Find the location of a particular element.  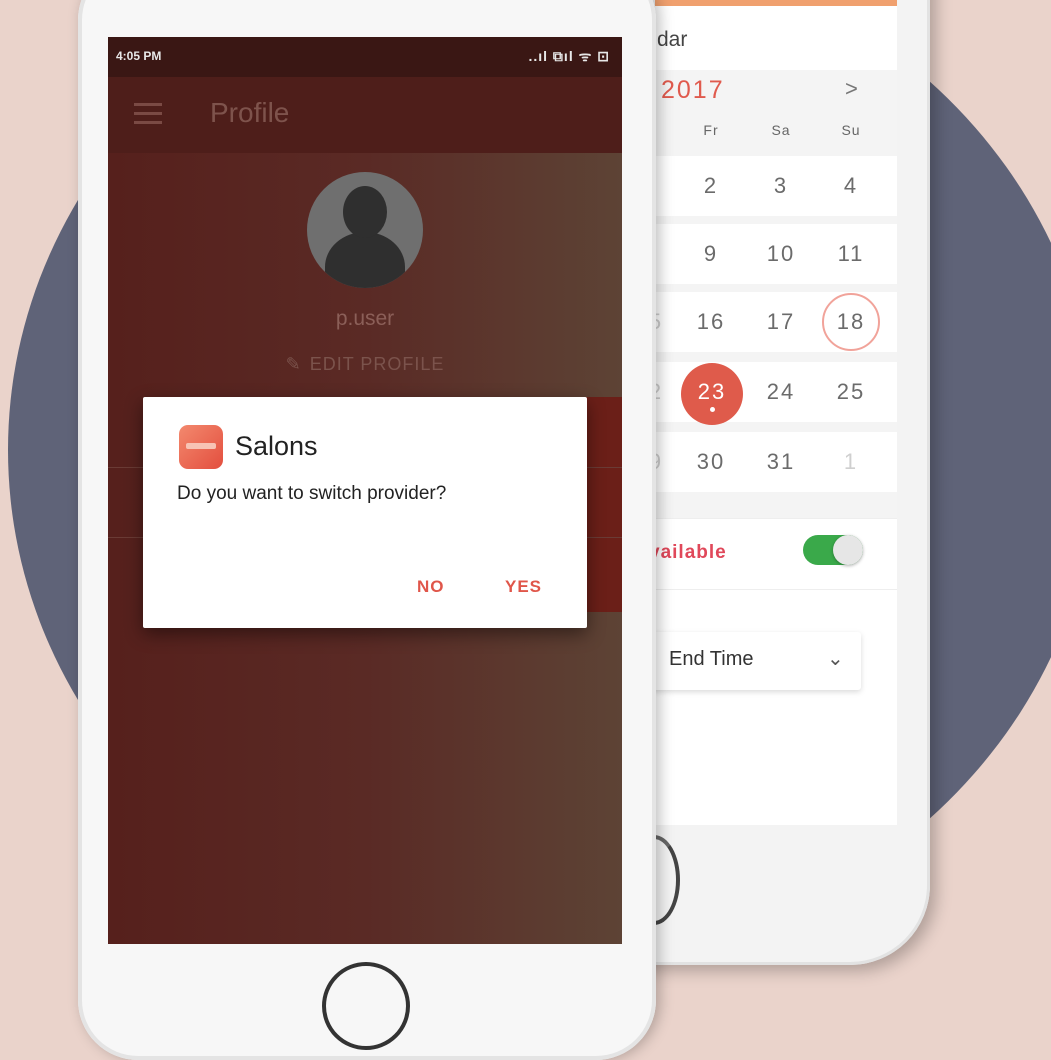

calendar-day-selected: 23 is located at coordinates (712, 392).